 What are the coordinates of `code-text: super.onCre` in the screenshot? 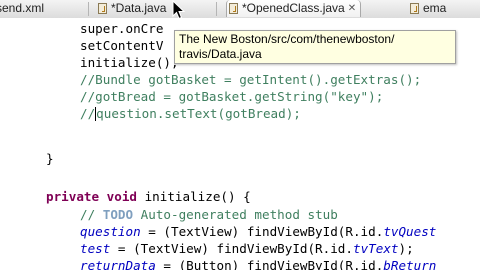 It's located at (122, 28).